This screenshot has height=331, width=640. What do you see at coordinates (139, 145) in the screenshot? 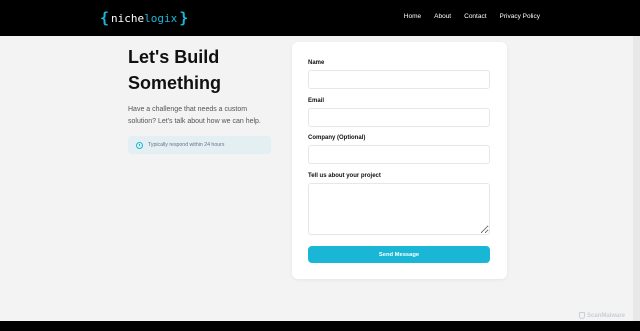
I see `clock-icon` at bounding box center [139, 145].